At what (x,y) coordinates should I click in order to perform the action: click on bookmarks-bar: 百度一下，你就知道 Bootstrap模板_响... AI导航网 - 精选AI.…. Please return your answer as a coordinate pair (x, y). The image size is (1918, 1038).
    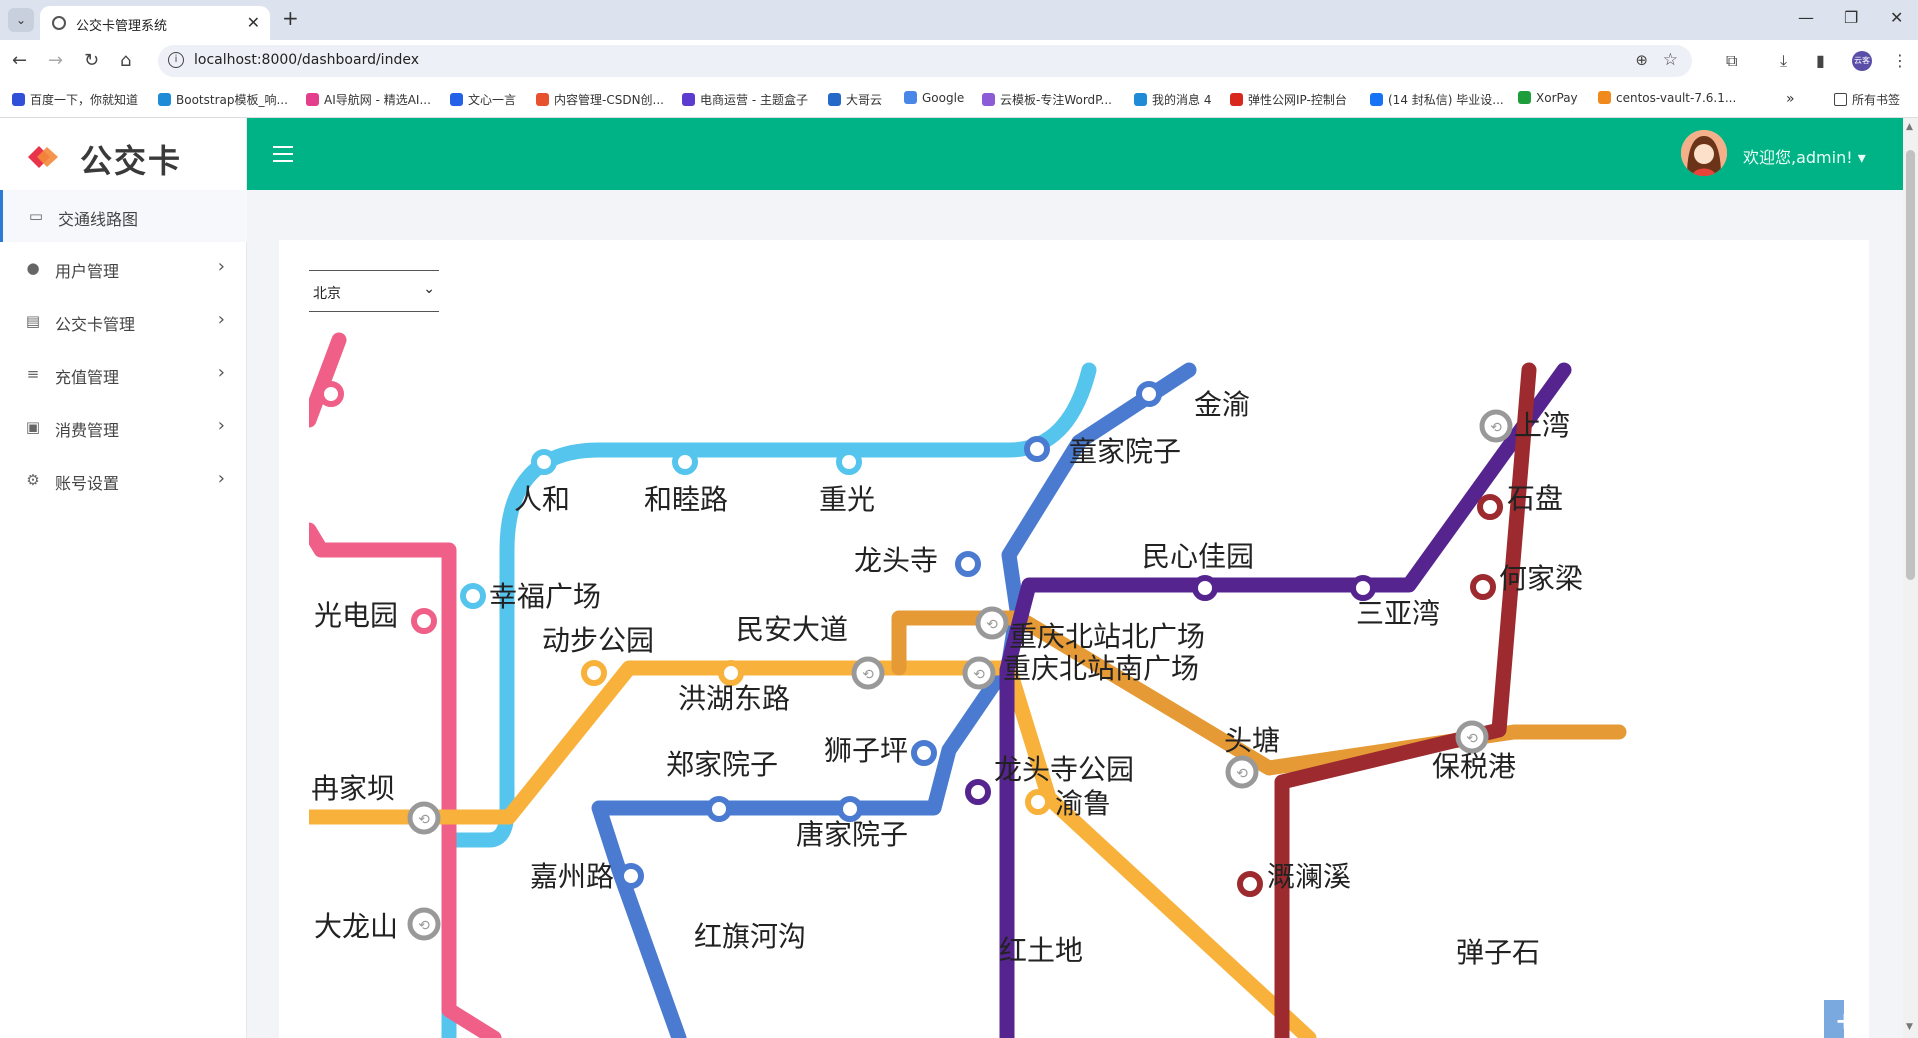
    Looking at the image, I should click on (959, 100).